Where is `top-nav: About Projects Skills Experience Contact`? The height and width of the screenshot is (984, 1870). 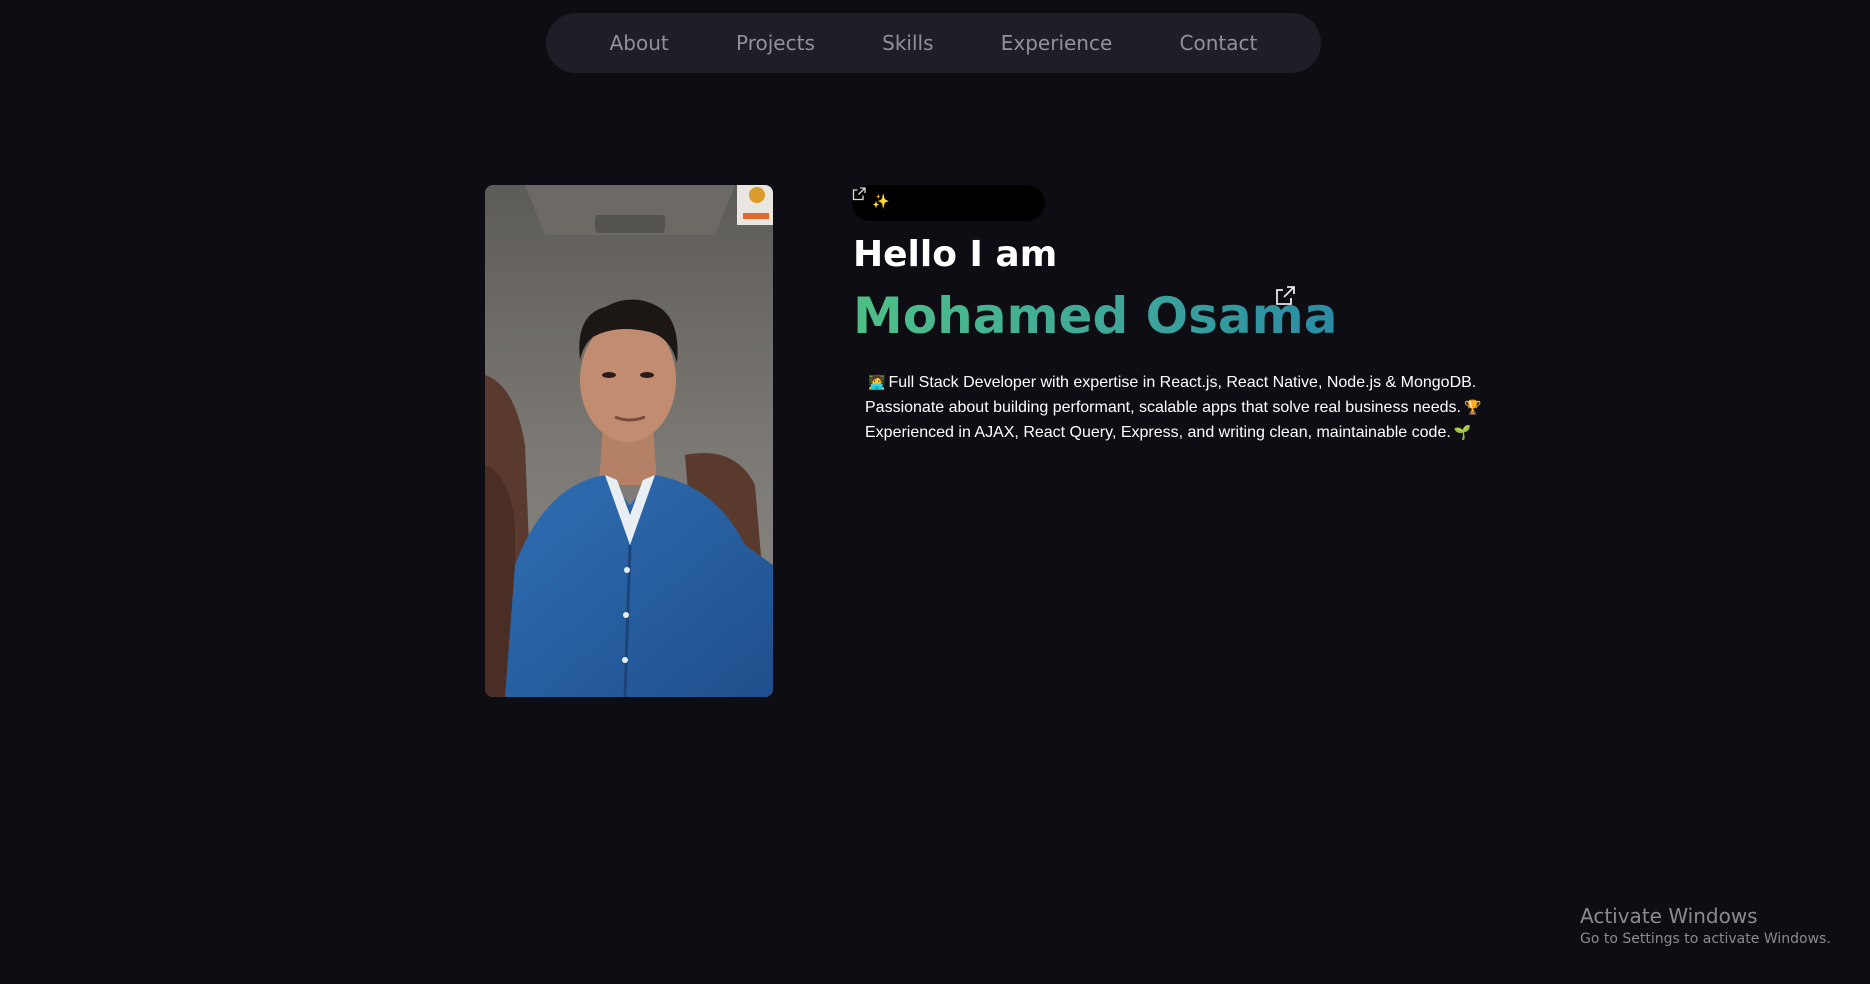
top-nav: About Projects Skills Experience Contact is located at coordinates (933, 43).